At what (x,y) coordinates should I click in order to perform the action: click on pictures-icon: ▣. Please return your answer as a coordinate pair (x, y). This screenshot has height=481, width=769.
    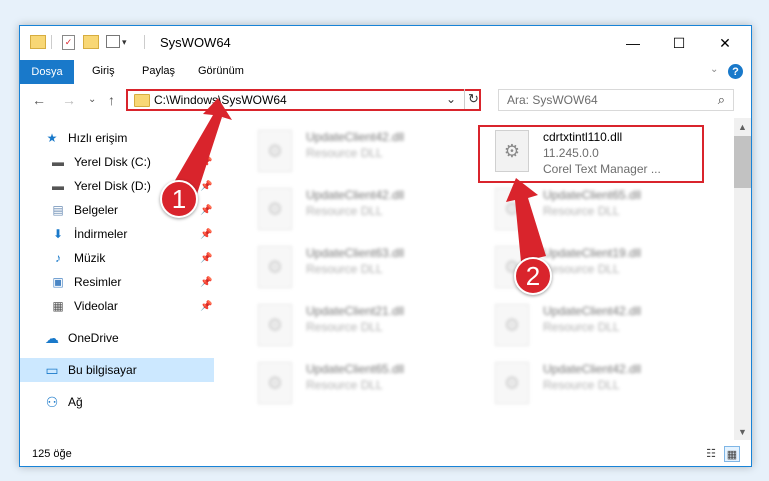
    Looking at the image, I should click on (58, 282).